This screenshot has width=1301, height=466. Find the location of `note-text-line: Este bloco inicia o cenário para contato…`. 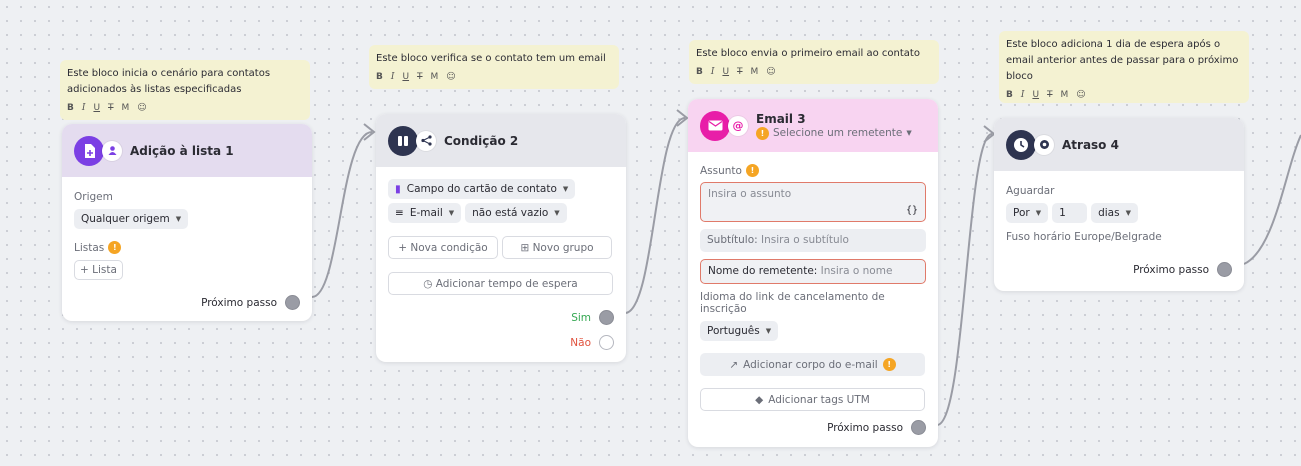

note-text-line: Este bloco inicia o cenário para contato… is located at coordinates (169, 73).